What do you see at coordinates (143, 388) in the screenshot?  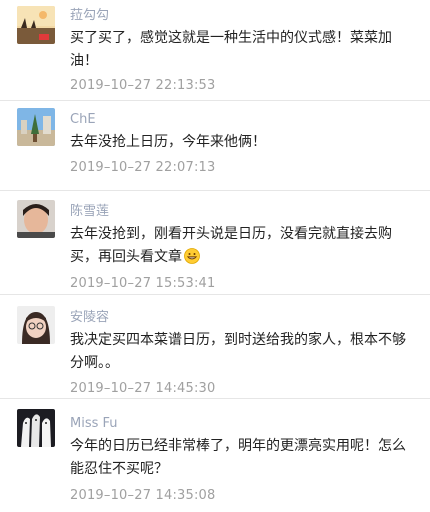 I see `comment-timestamp: 2019–10–27 14:45:30` at bounding box center [143, 388].